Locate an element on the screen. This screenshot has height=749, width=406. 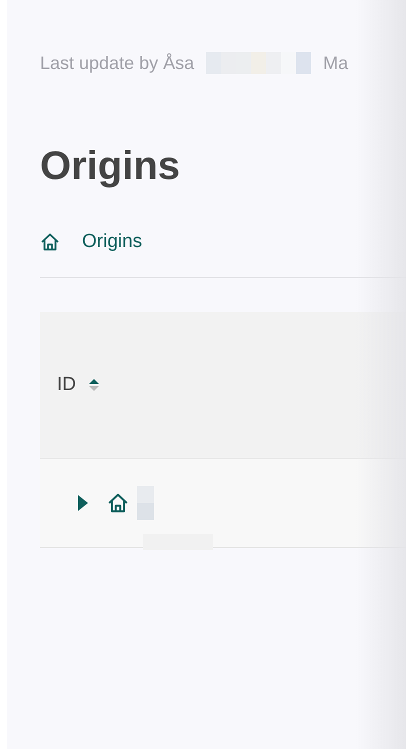
expand-caret-icon is located at coordinates (83, 503).